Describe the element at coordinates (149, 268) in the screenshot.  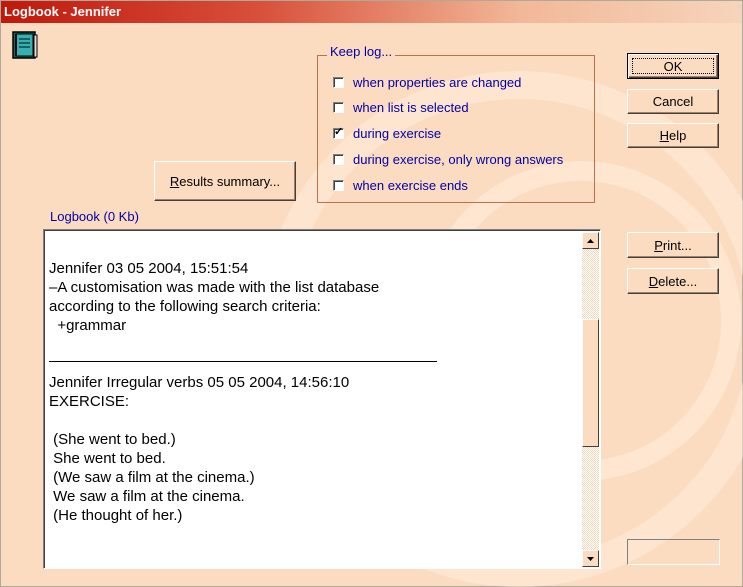
I see `log-line: Jennifer 03 05 2004, 15:51:54` at that location.